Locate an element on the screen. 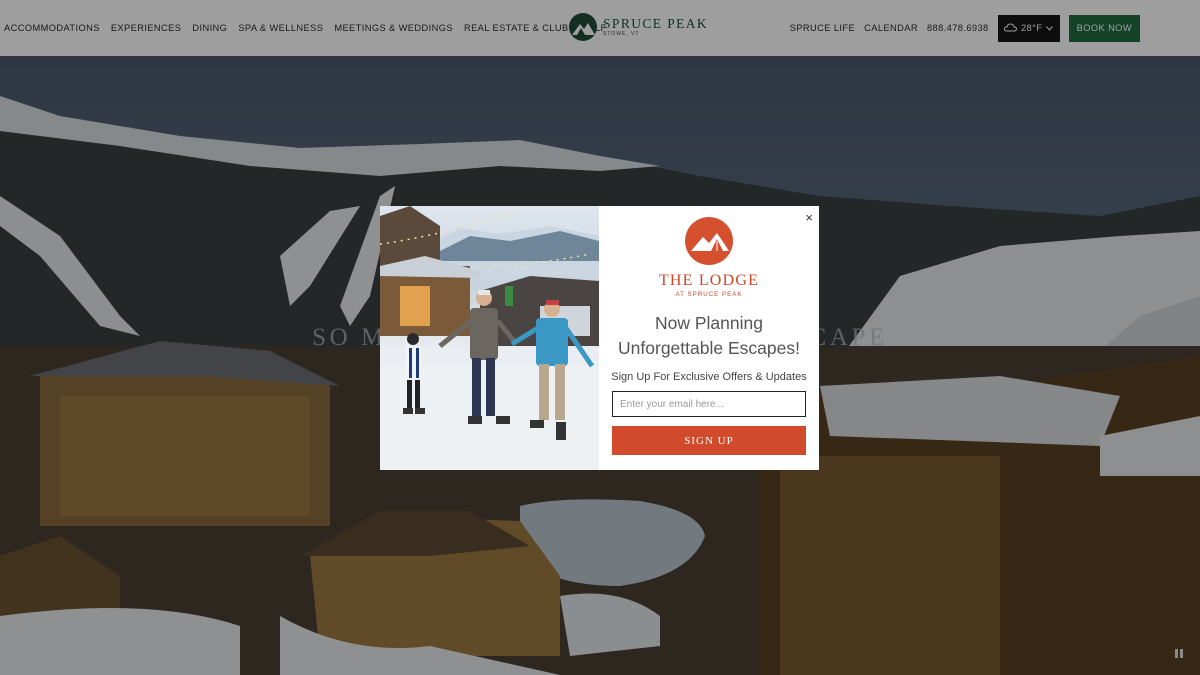 This screenshot has width=1200, height=675. close-icon: × is located at coordinates (809, 217).